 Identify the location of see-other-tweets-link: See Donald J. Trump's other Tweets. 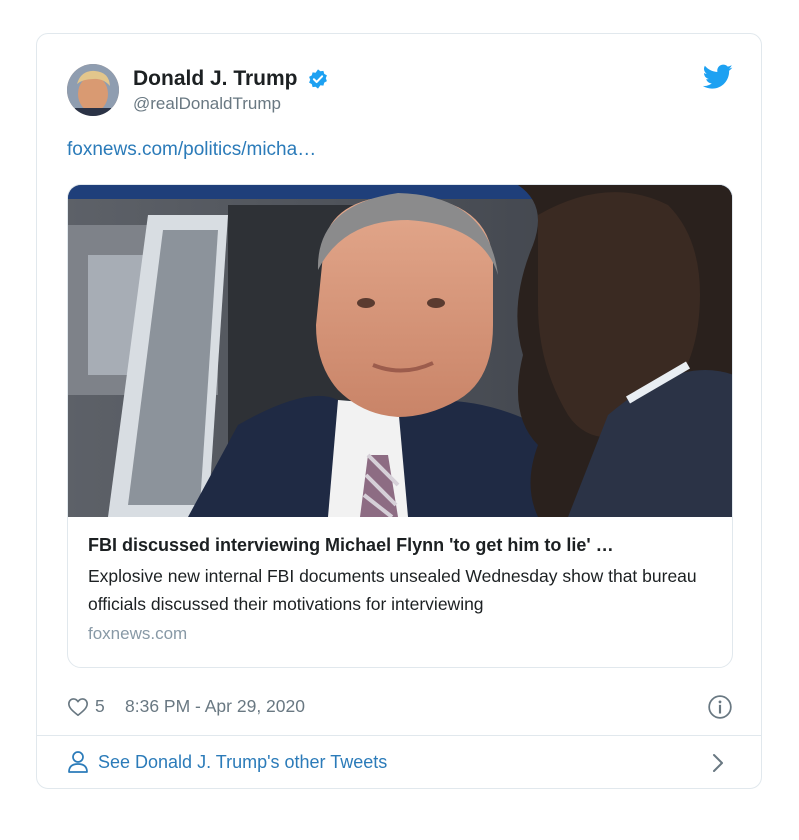
(400, 763).